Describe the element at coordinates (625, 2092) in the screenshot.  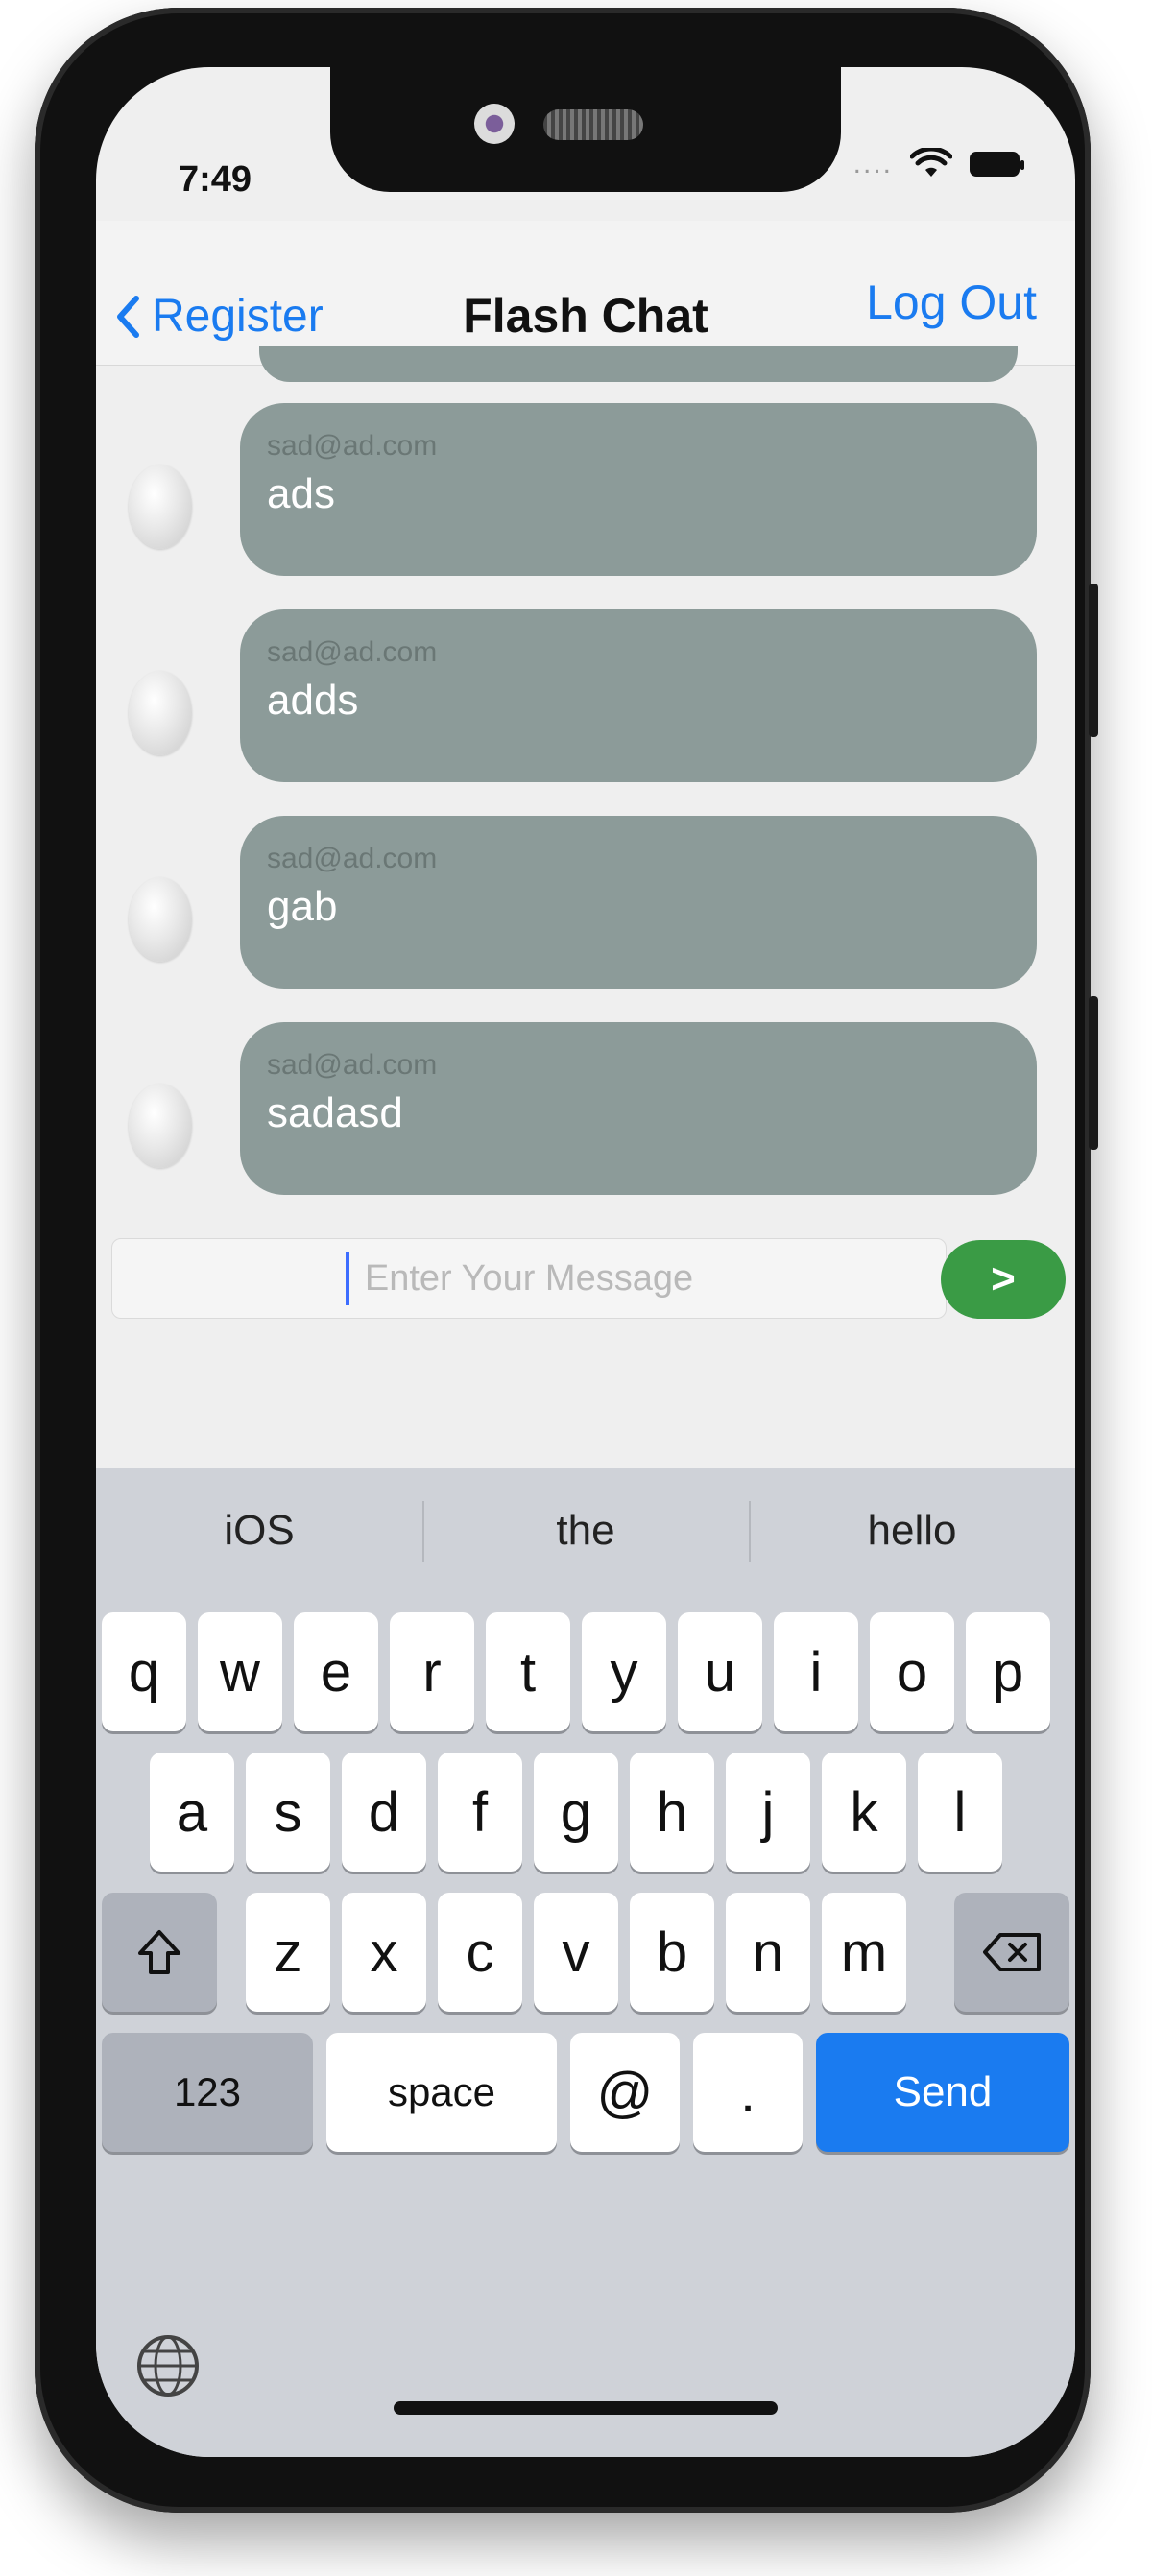
I see `at-key: @` at that location.